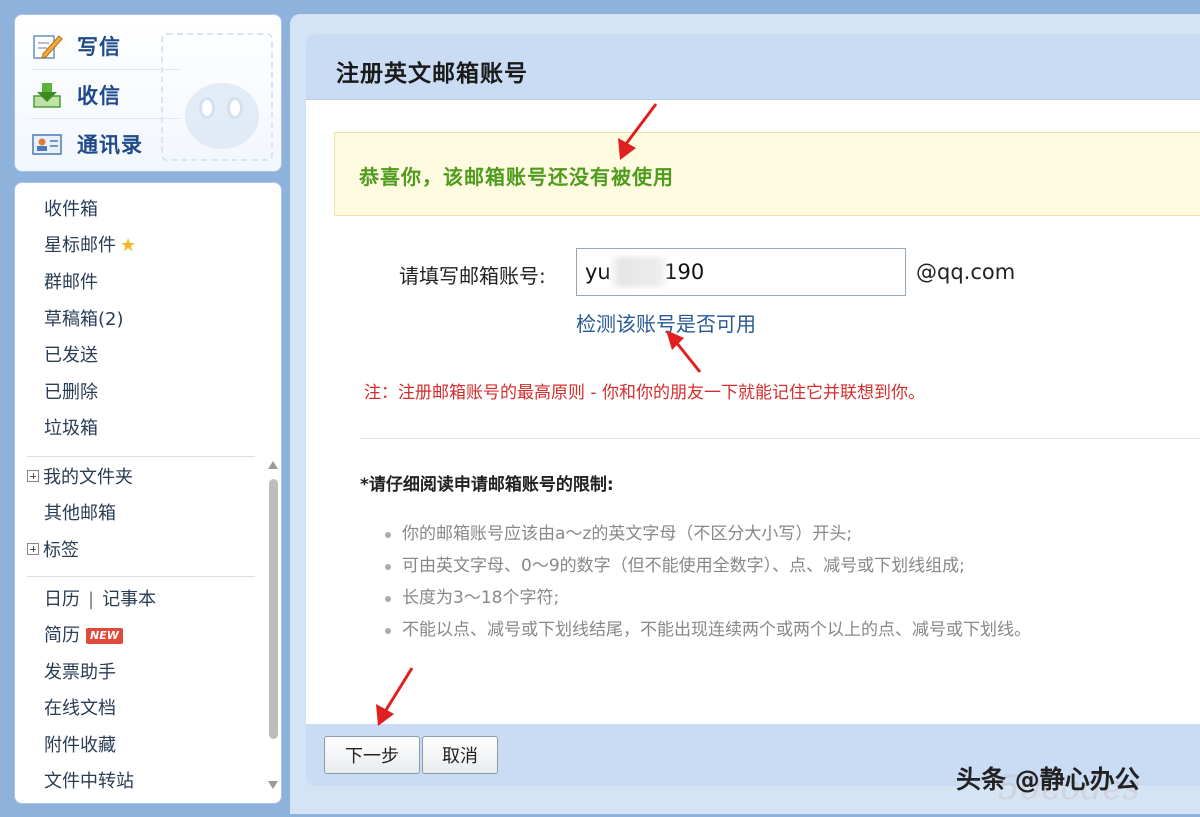  What do you see at coordinates (110, 145) in the screenshot?
I see `contacts-label: 通讯录` at bounding box center [110, 145].